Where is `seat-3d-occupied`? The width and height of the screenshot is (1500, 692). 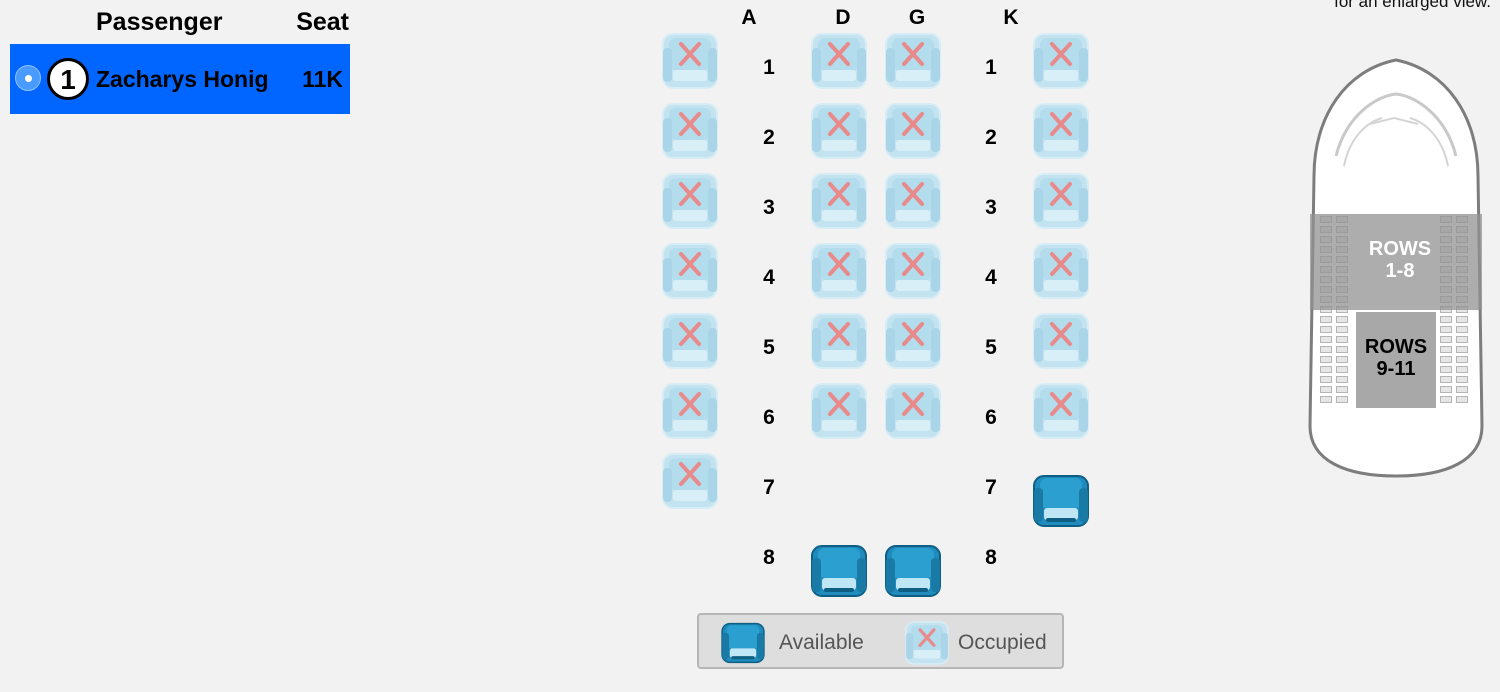 seat-3d-occupied is located at coordinates (839, 201).